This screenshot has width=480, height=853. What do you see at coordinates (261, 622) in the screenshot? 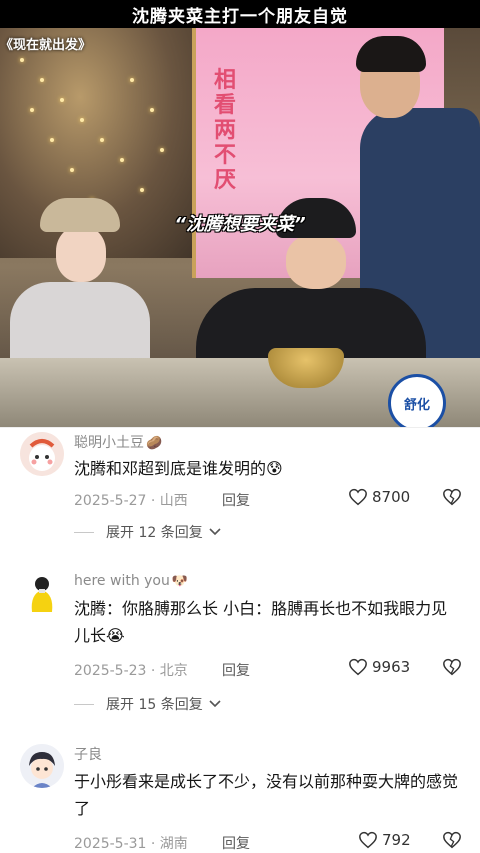
I see `comment-text: 沈腾：你胳膊那么长 小白：胳膊再长也不如我眼力见儿长😭` at bounding box center [261, 622].